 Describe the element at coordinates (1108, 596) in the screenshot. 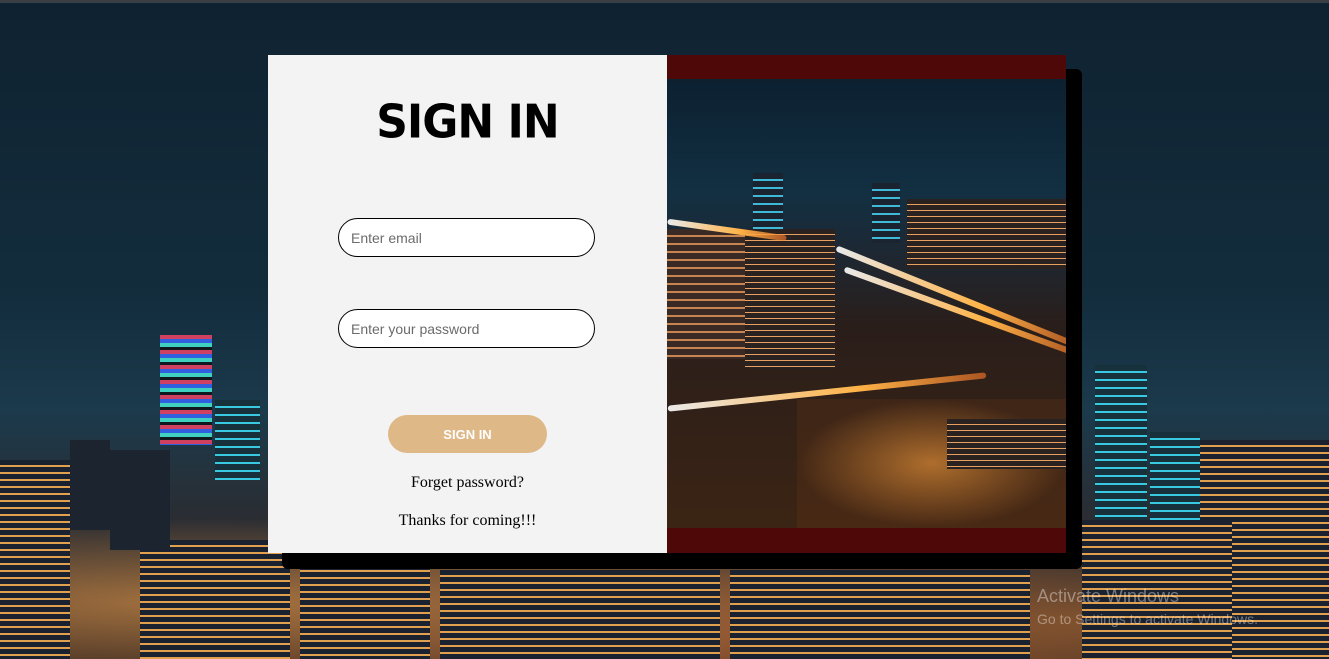

I see `activate-windows-watermark-title: Activate Windows` at that location.